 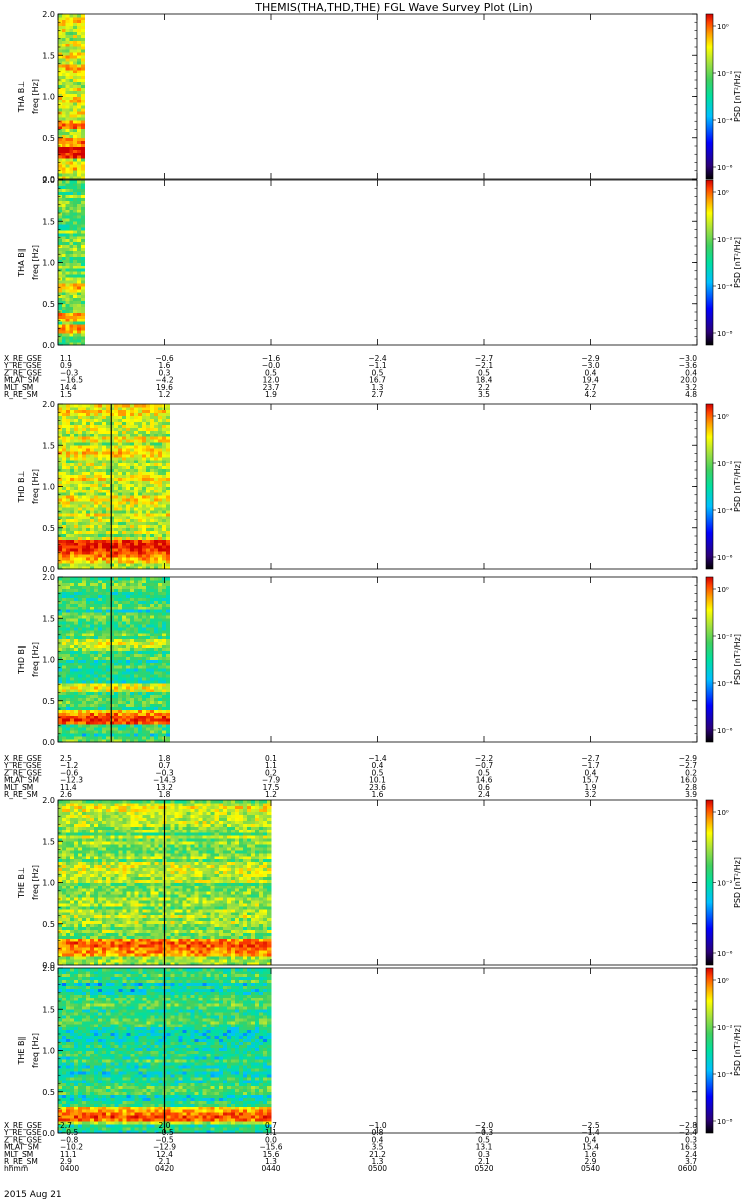 I want to click on colorbar, so click(x=709, y=96).